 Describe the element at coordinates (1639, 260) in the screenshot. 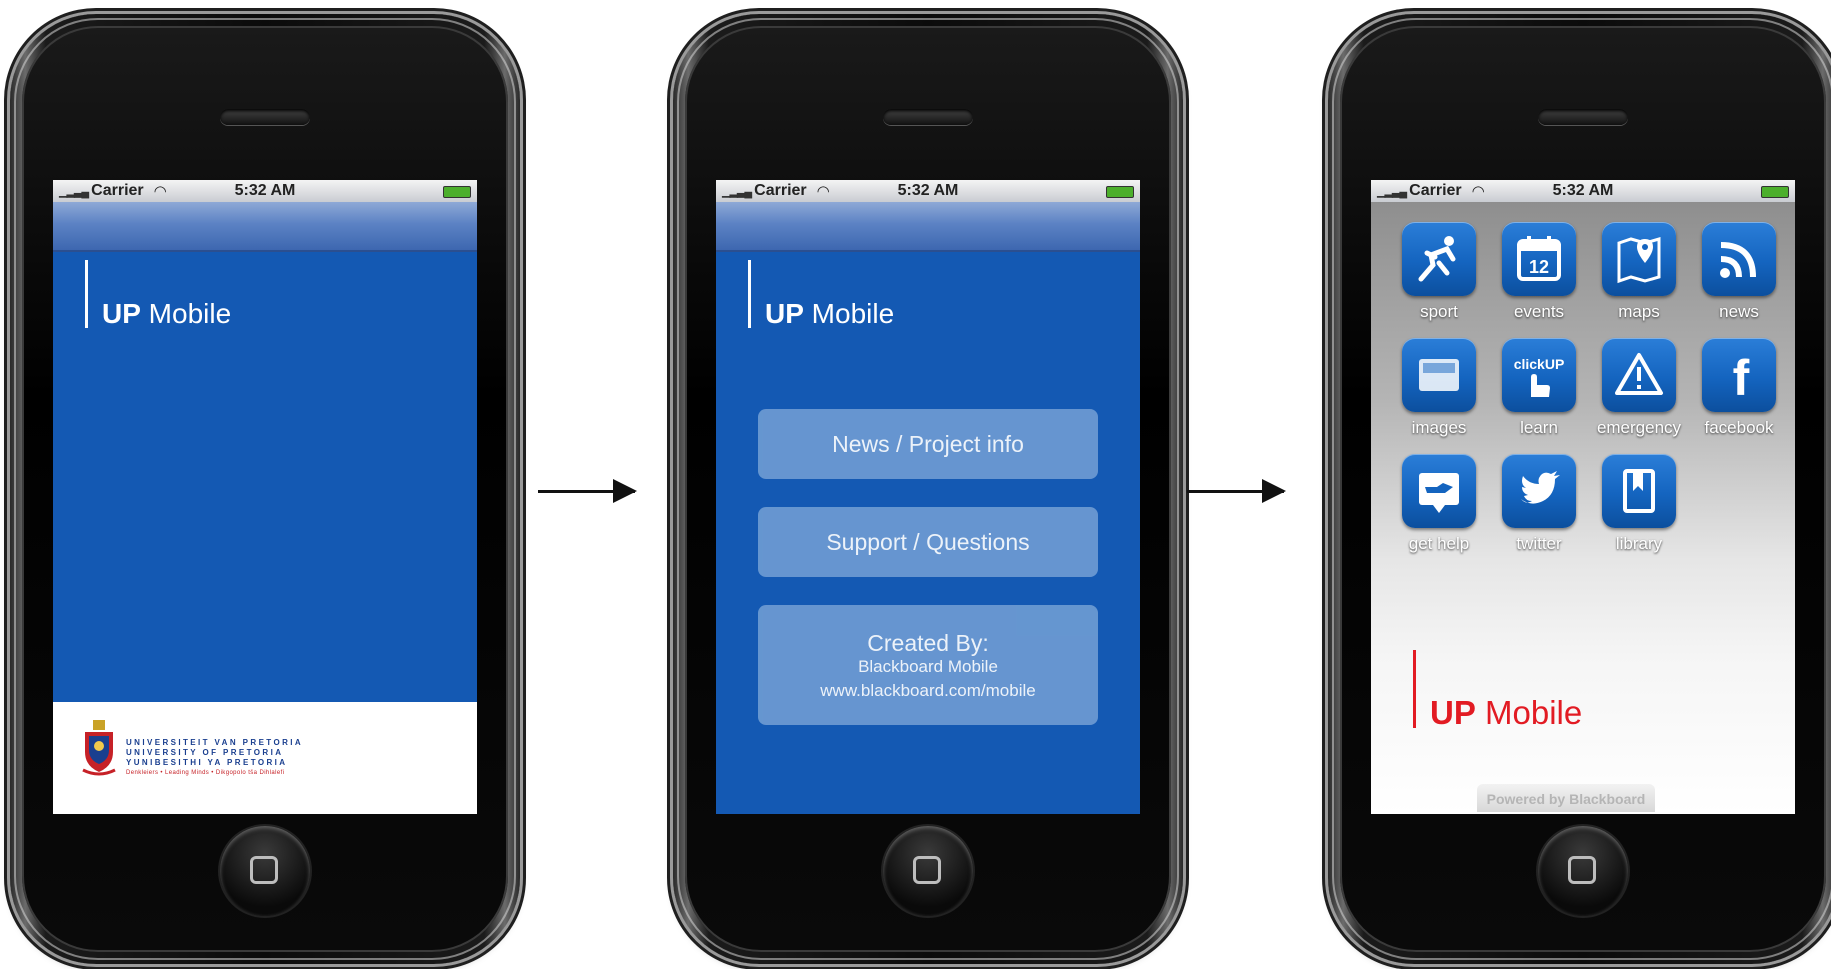

I see `map-pin-icon` at that location.